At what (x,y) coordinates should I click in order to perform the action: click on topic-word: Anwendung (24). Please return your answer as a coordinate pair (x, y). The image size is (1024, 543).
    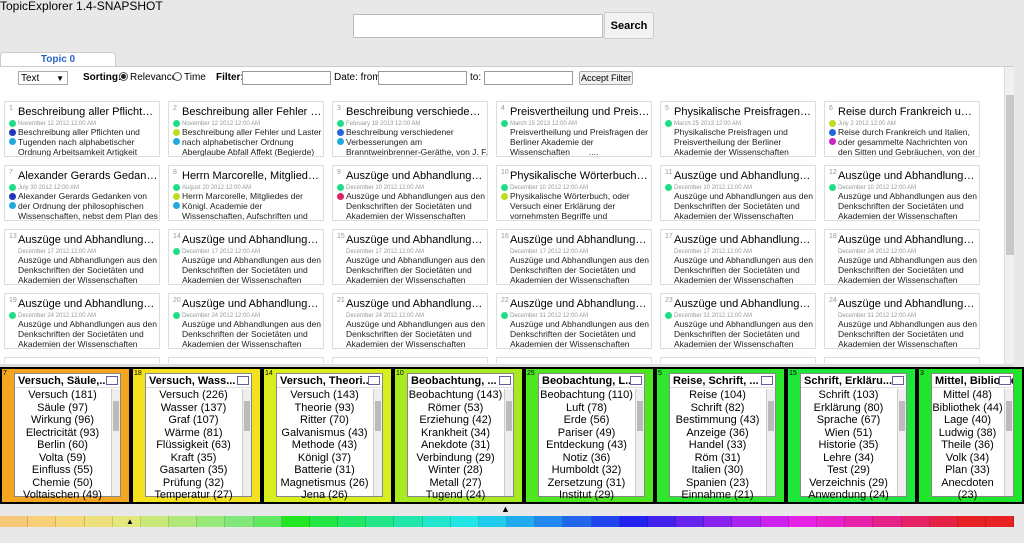
    Looking at the image, I should click on (848, 495).